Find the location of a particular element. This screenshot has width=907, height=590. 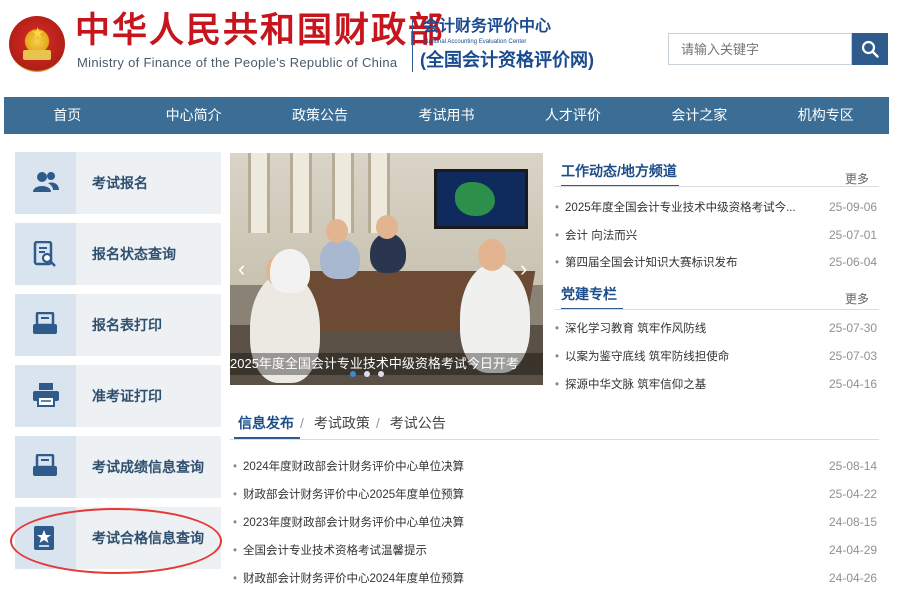

list-item: • 2024年度财政部会计财务评价中心单位决算 is located at coordinates (349, 467).